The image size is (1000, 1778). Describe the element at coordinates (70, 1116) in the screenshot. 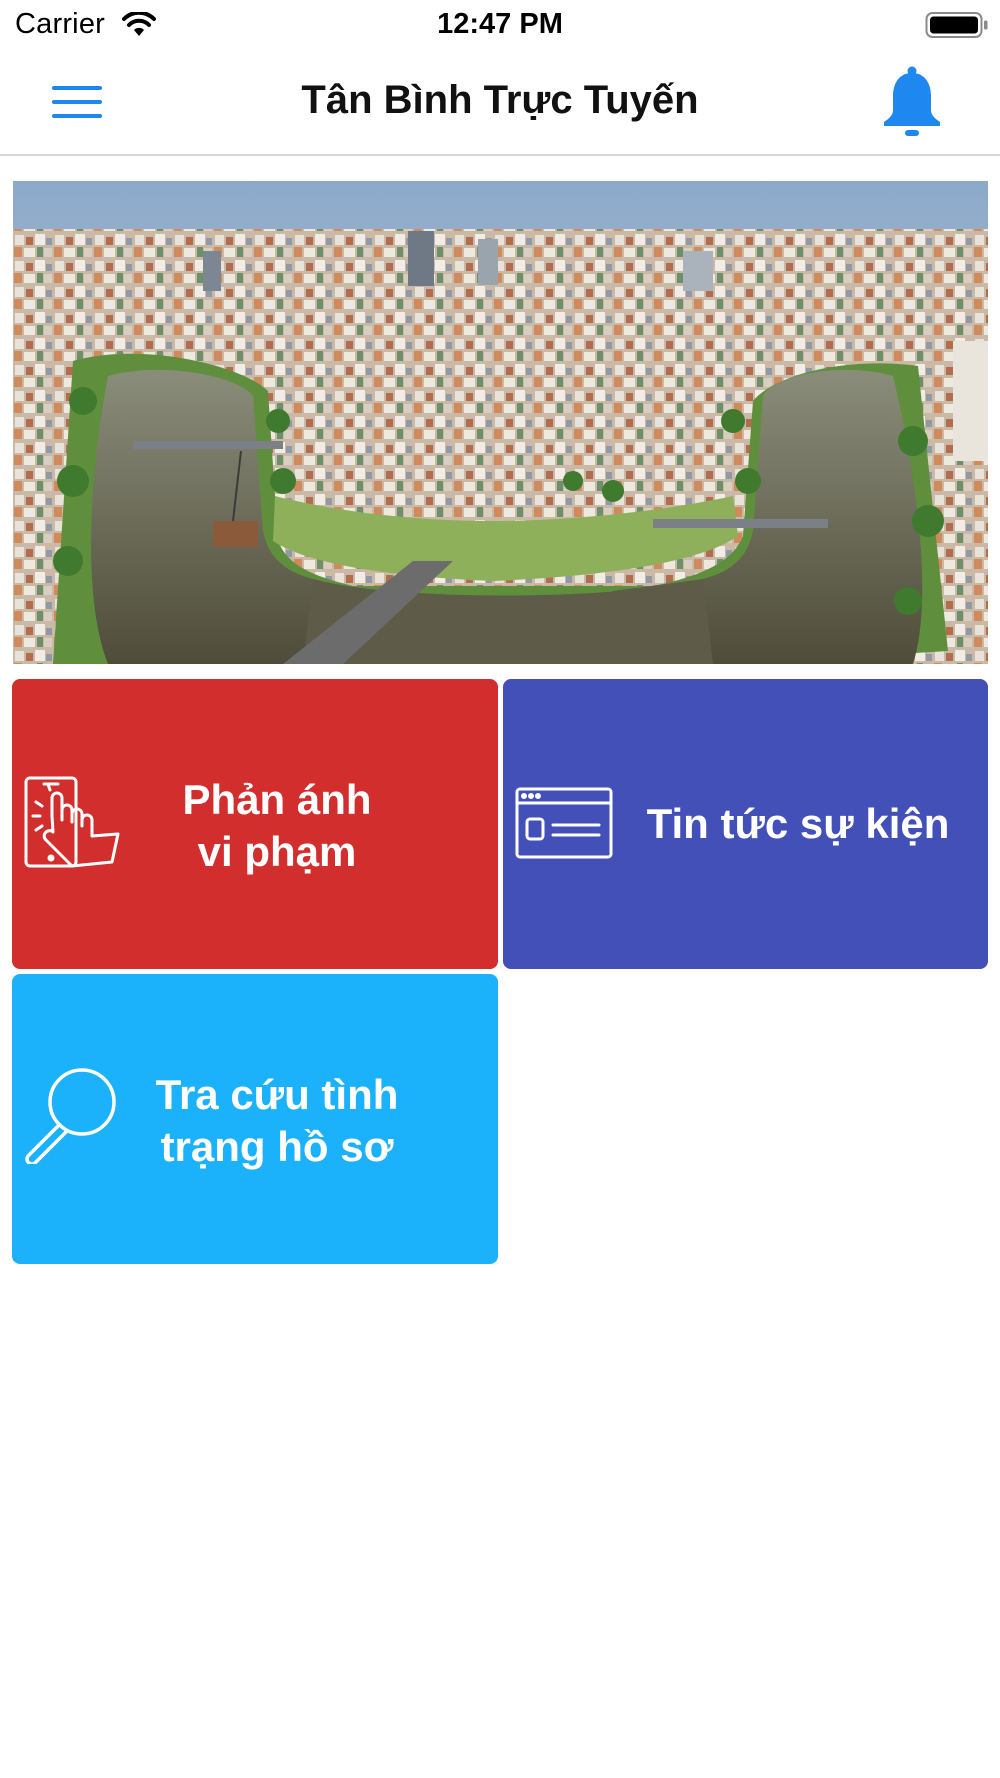

I see `magnifier-icon` at that location.